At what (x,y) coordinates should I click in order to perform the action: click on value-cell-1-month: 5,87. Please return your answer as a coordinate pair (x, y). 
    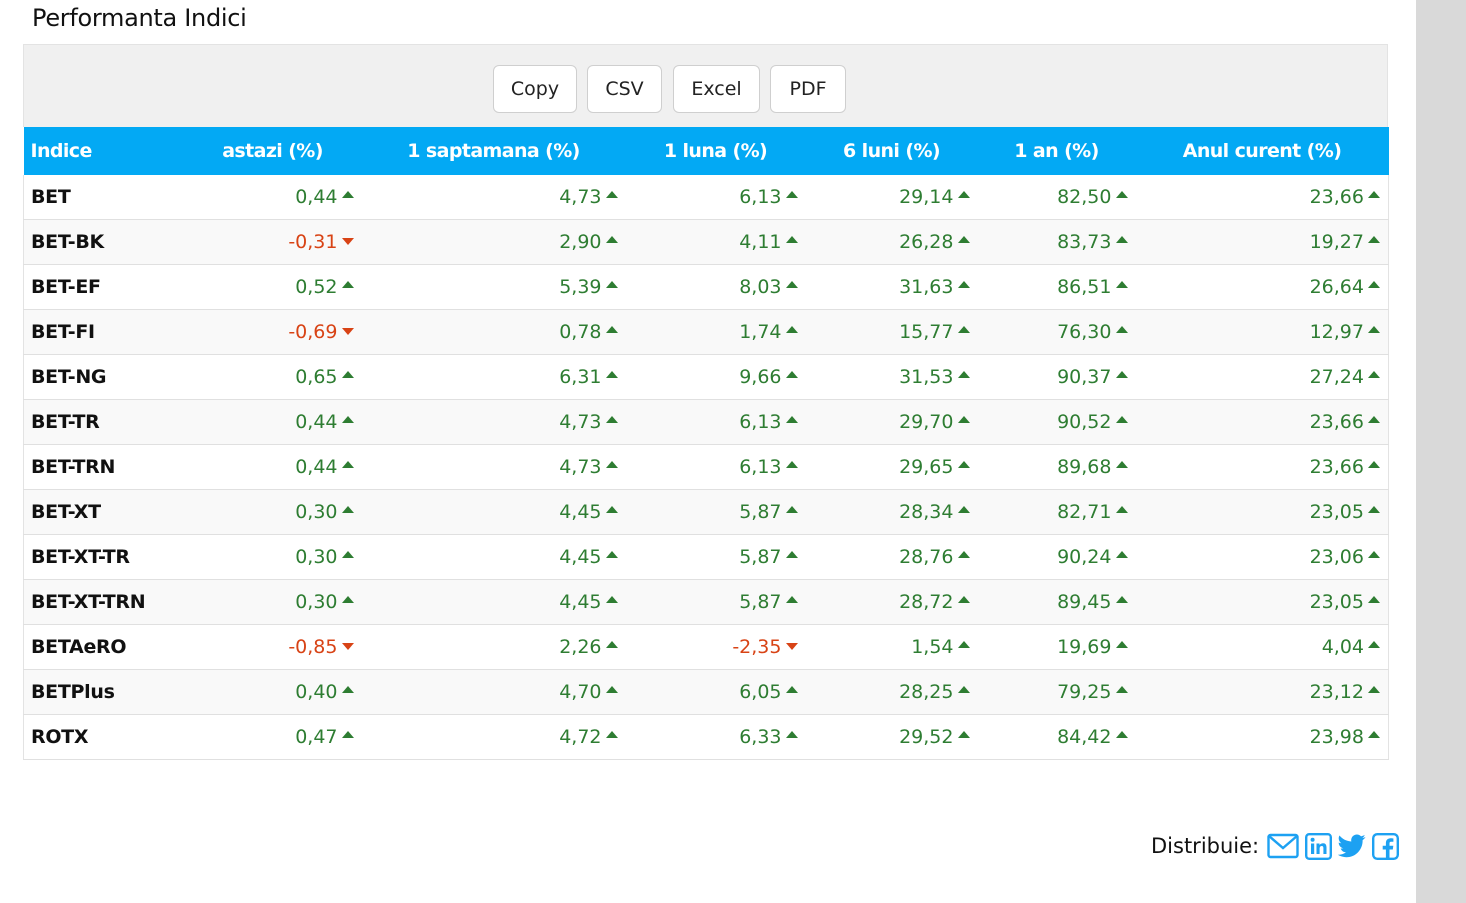
    Looking at the image, I should click on (715, 557).